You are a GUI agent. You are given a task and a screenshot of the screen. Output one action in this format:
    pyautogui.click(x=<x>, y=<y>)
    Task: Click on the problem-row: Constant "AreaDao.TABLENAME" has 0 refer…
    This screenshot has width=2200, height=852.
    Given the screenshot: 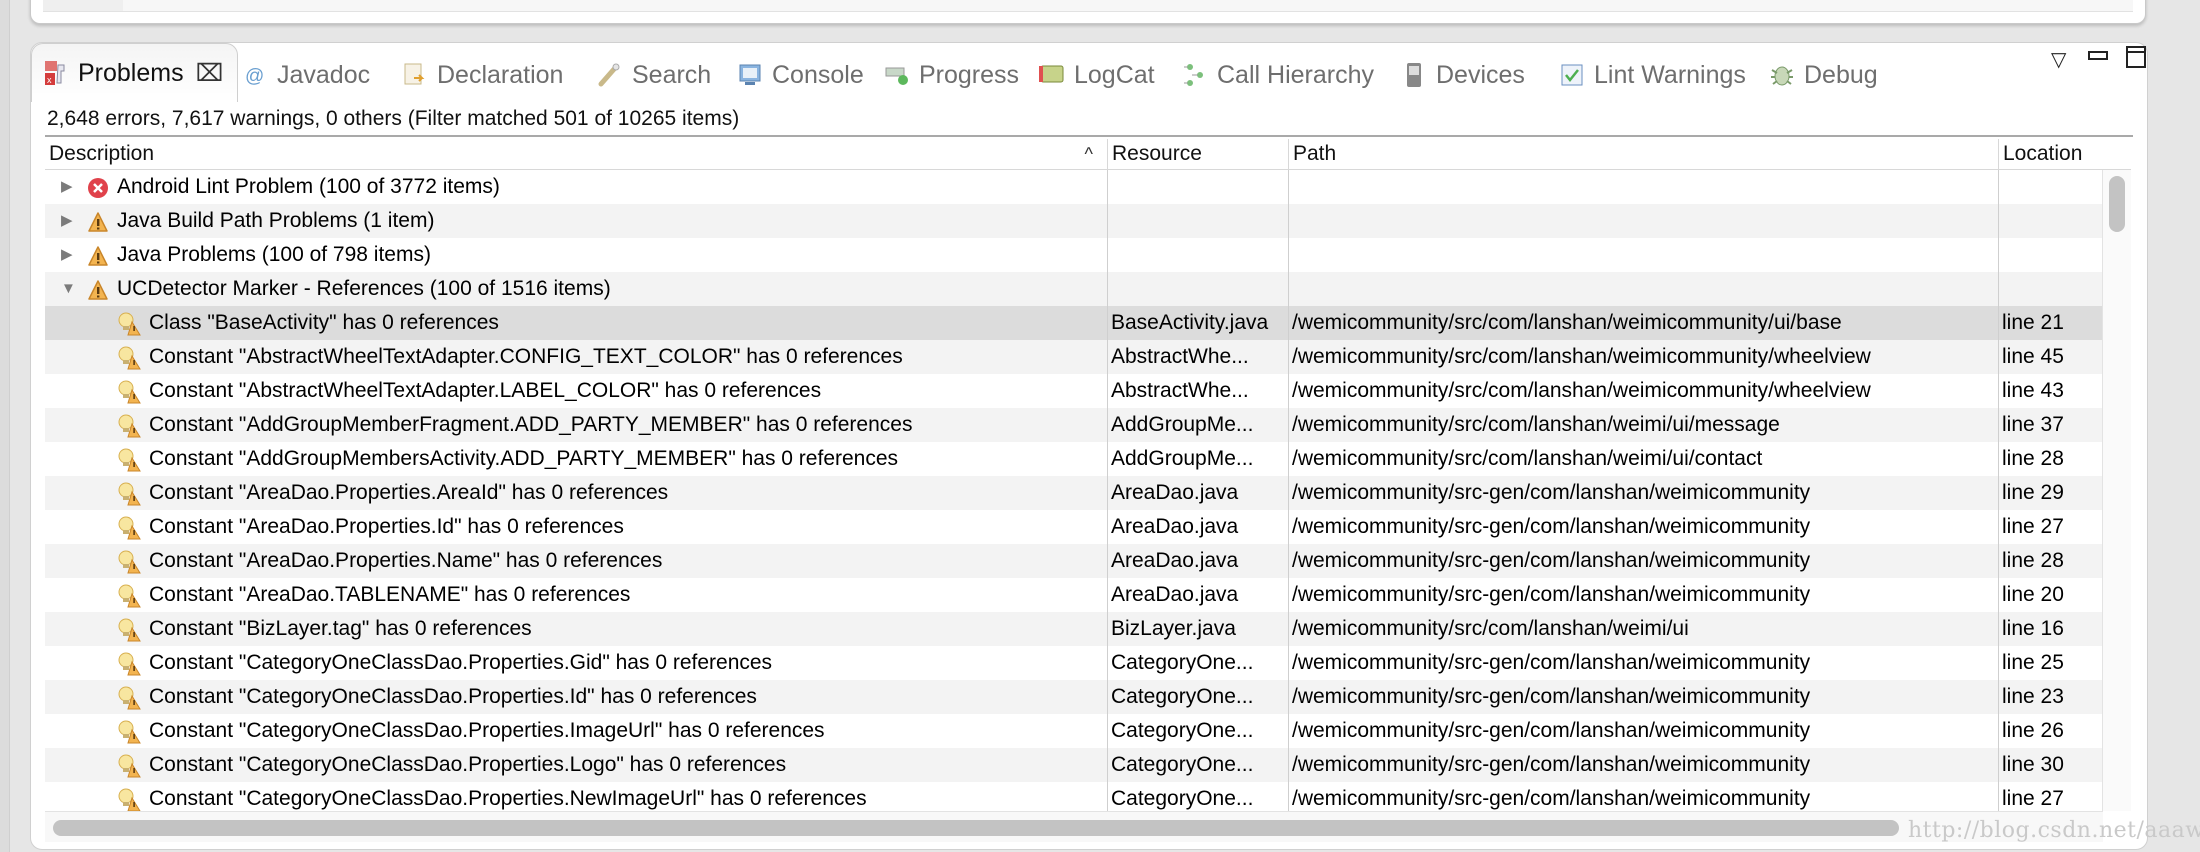 What is the action you would take?
    pyautogui.click(x=1074, y=595)
    